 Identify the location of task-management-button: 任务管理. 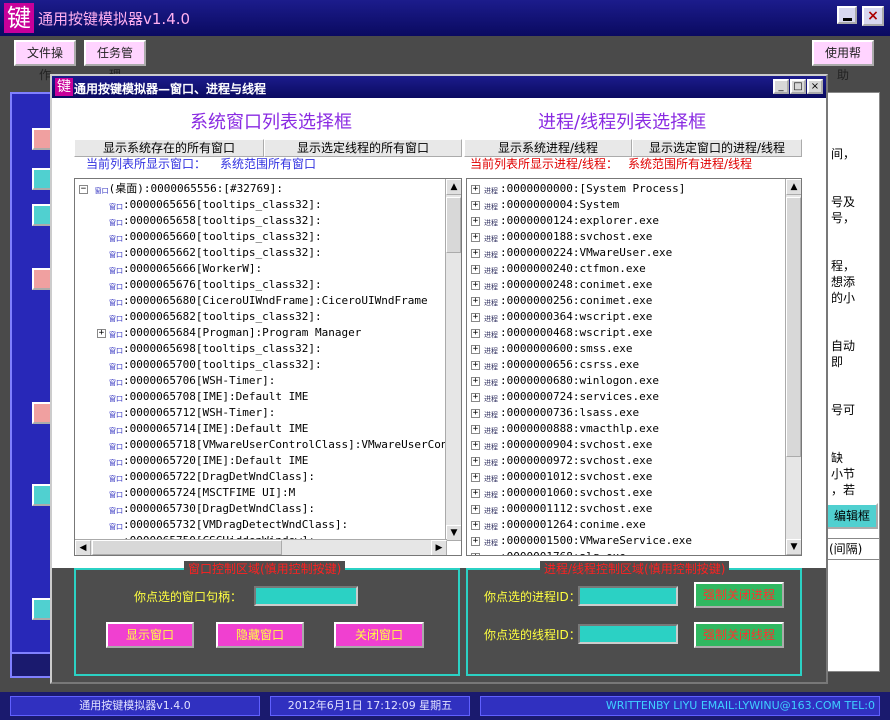
(115, 61).